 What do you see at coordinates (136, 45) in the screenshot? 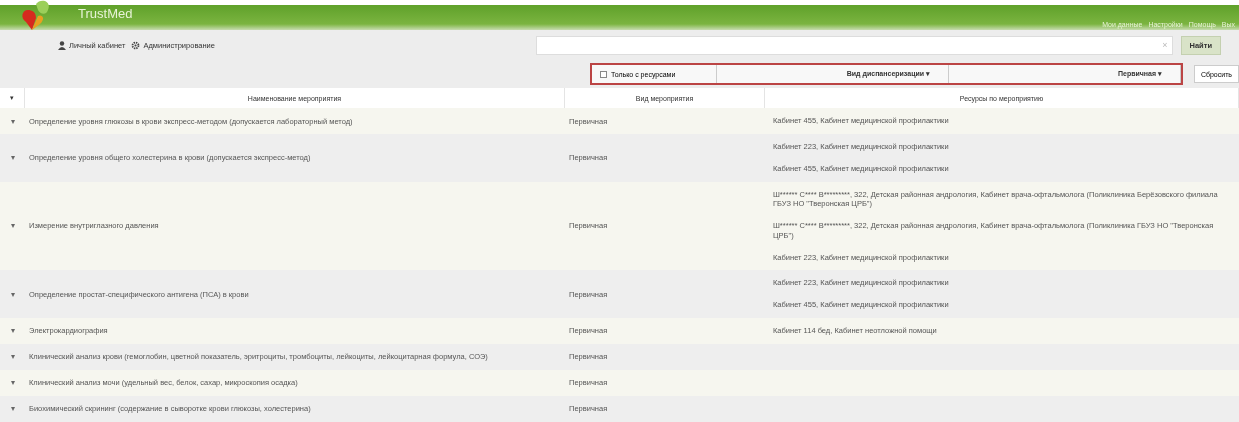
I see `gear-icon` at bounding box center [136, 45].